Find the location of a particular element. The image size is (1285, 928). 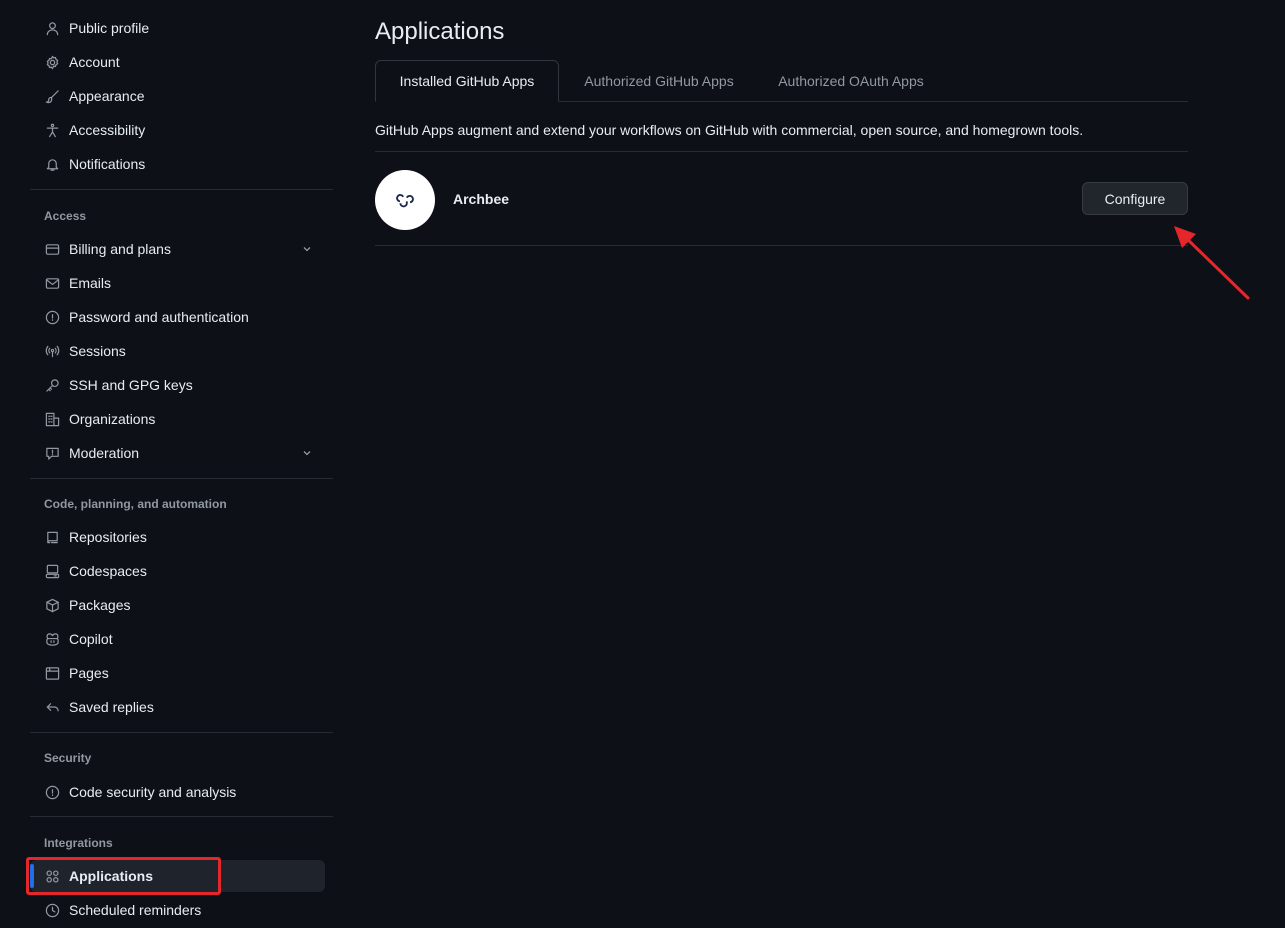

page-title: Applications is located at coordinates (440, 31).